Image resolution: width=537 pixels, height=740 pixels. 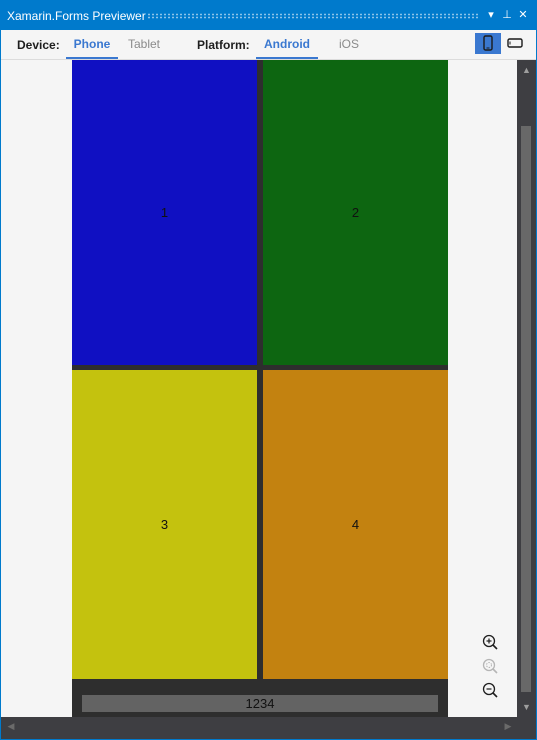 I want to click on title-bar-grip, so click(x=313, y=16).